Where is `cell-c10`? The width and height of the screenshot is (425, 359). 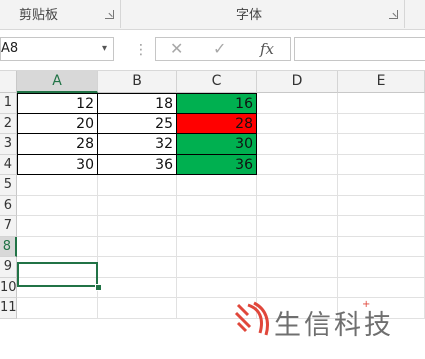 cell-c10 is located at coordinates (217, 287).